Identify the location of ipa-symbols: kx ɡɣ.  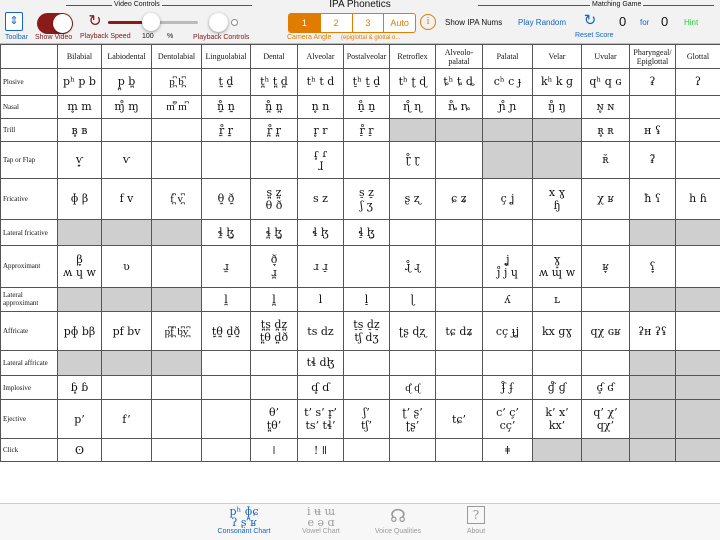
(557, 331).